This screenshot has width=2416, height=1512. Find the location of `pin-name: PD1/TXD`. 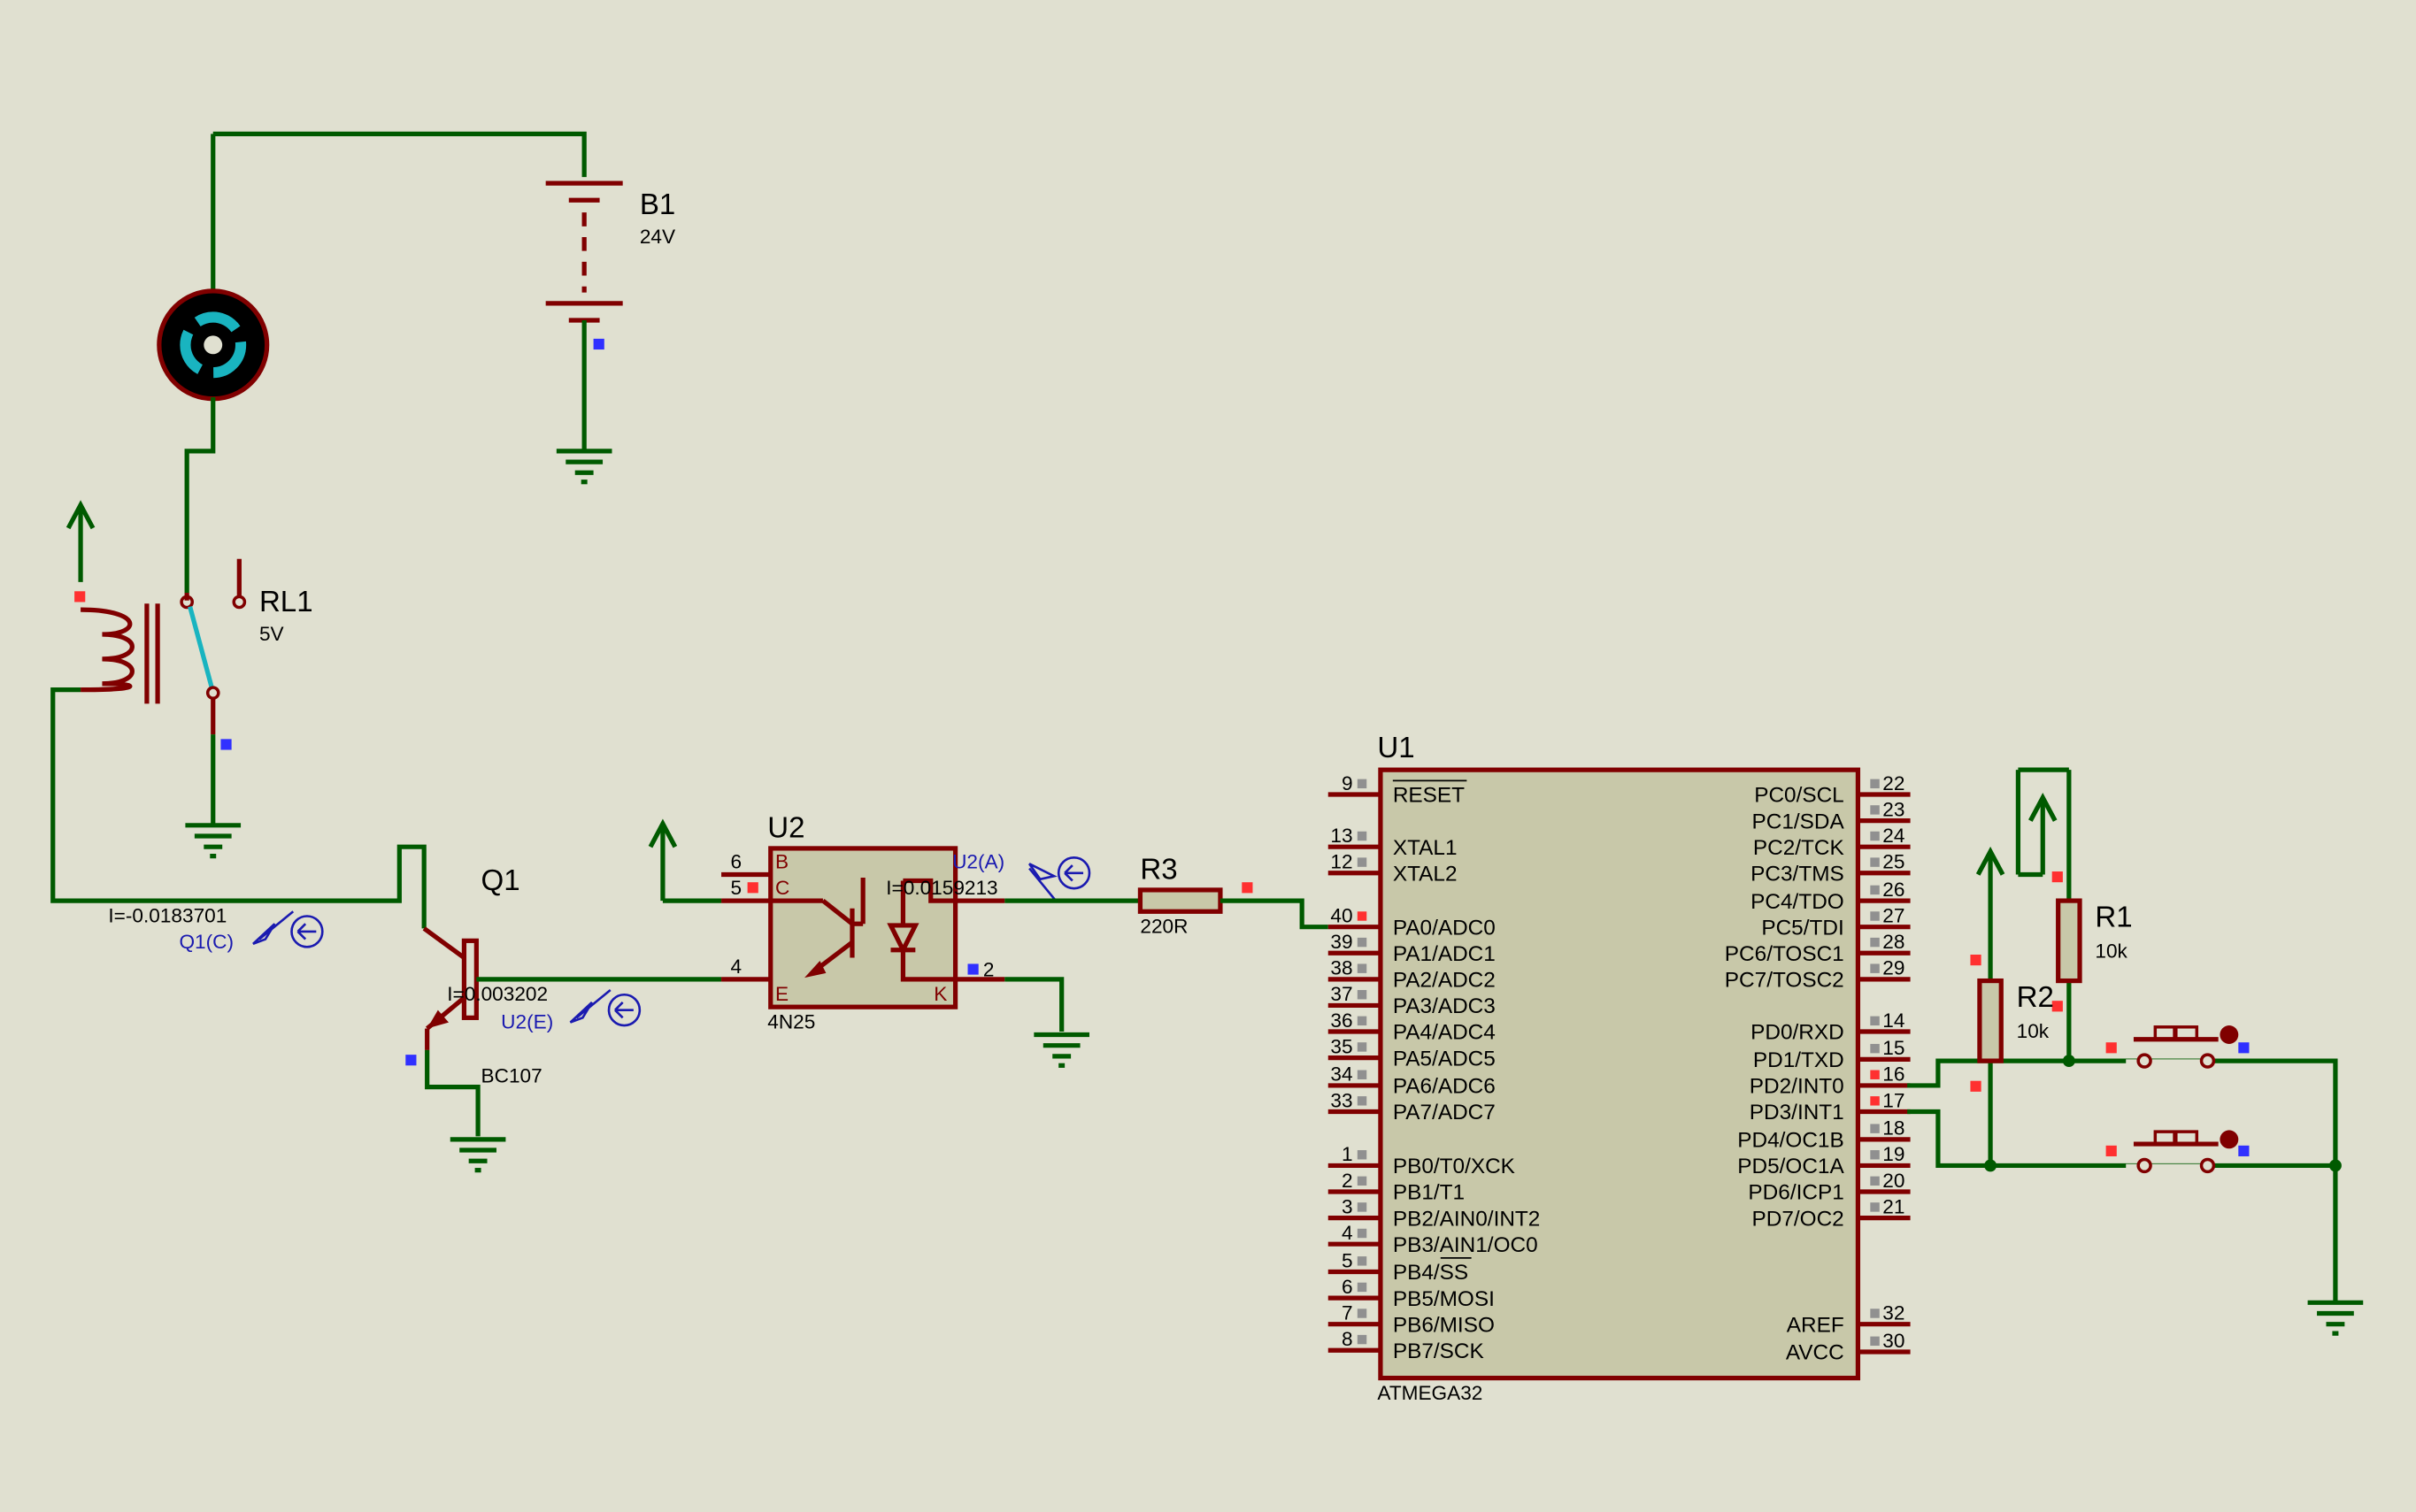

pin-name: PD1/TXD is located at coordinates (1798, 1060).